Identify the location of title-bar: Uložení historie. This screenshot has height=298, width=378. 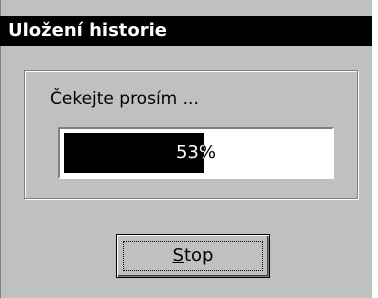
(186, 31).